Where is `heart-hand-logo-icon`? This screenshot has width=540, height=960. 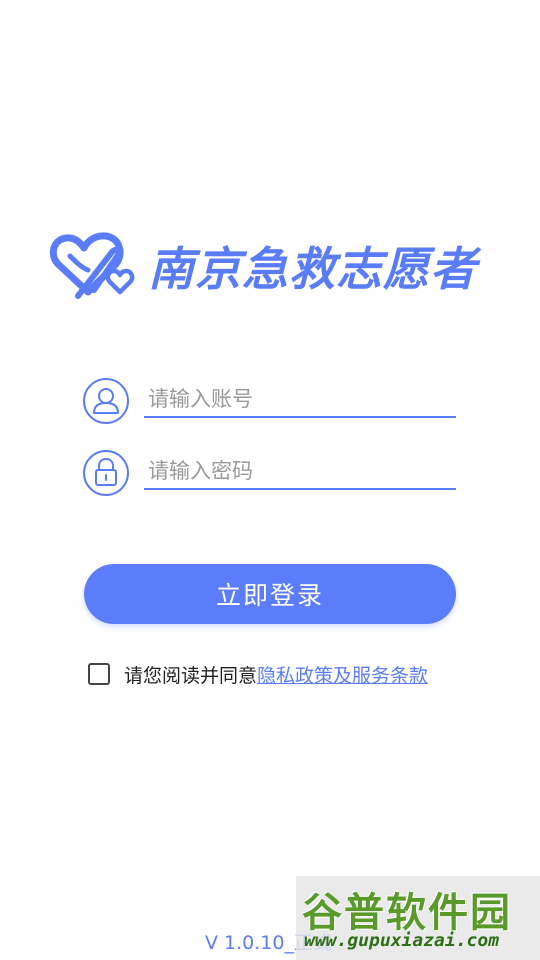 heart-hand-logo-icon is located at coordinates (92, 265).